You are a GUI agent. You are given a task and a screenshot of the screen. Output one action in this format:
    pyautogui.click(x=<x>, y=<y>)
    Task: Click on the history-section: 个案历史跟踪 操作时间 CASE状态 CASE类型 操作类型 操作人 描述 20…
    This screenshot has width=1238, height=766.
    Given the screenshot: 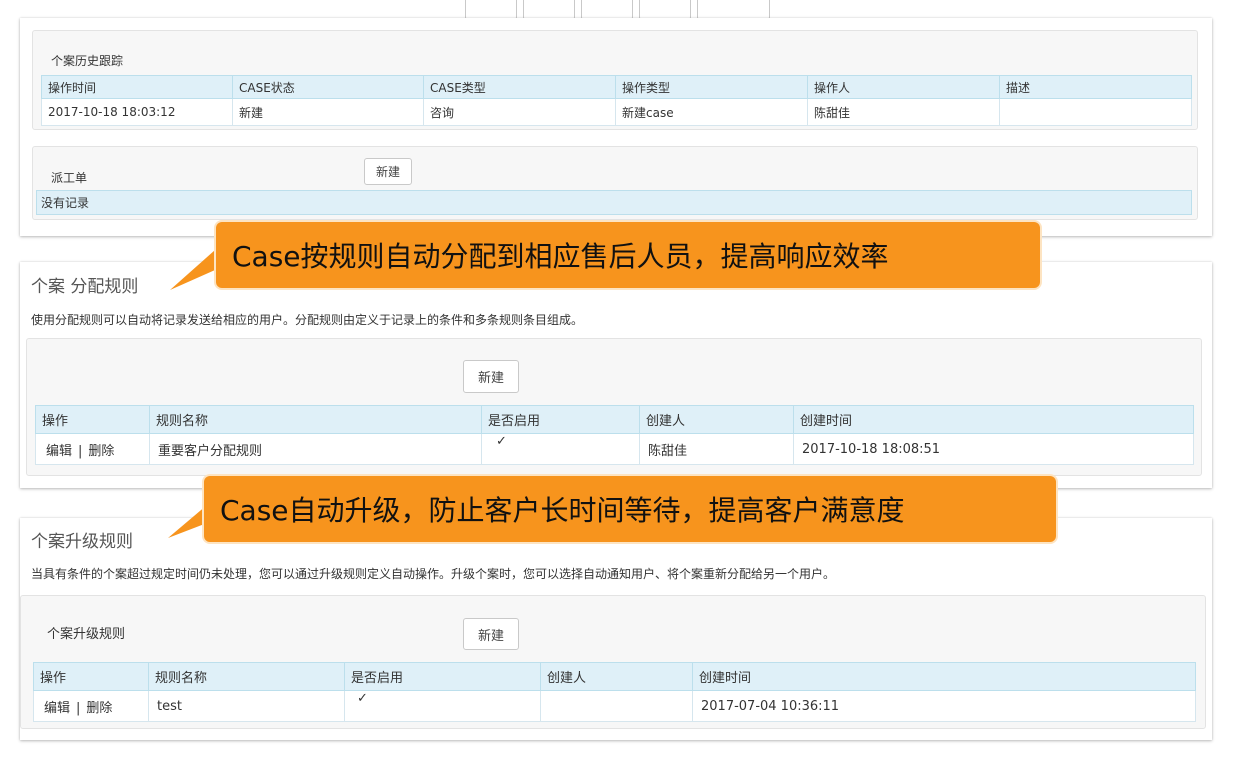 What is the action you would take?
    pyautogui.click(x=615, y=80)
    